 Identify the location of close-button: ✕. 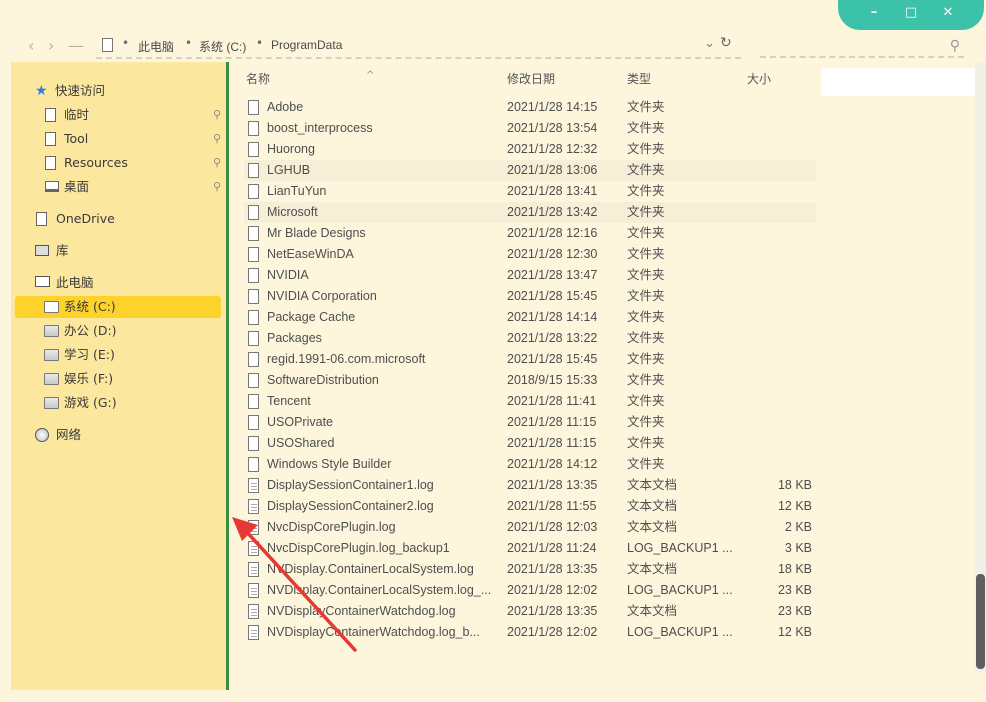
(948, 13).